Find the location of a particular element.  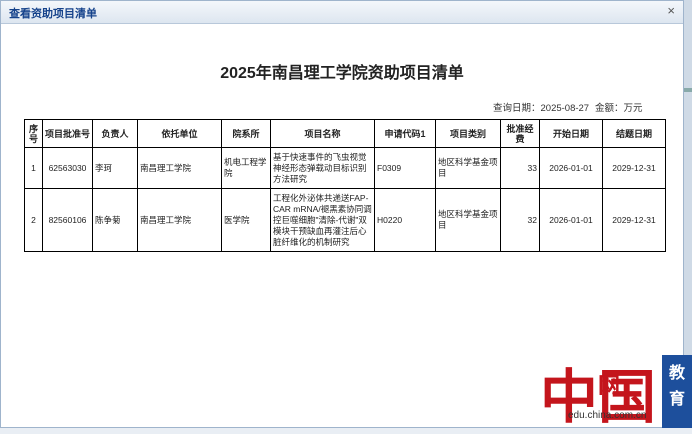

china-net-watermark: 中国 网 edu.china.com.cn is located at coordinates (599, 390).